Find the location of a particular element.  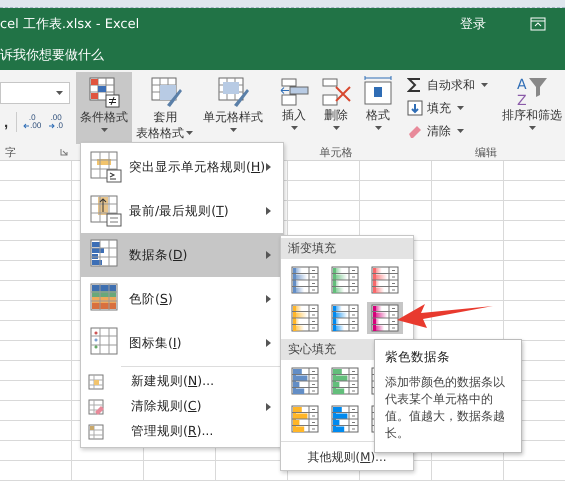

window-title: cel 工作表.xlsx - Excel is located at coordinates (70, 24).